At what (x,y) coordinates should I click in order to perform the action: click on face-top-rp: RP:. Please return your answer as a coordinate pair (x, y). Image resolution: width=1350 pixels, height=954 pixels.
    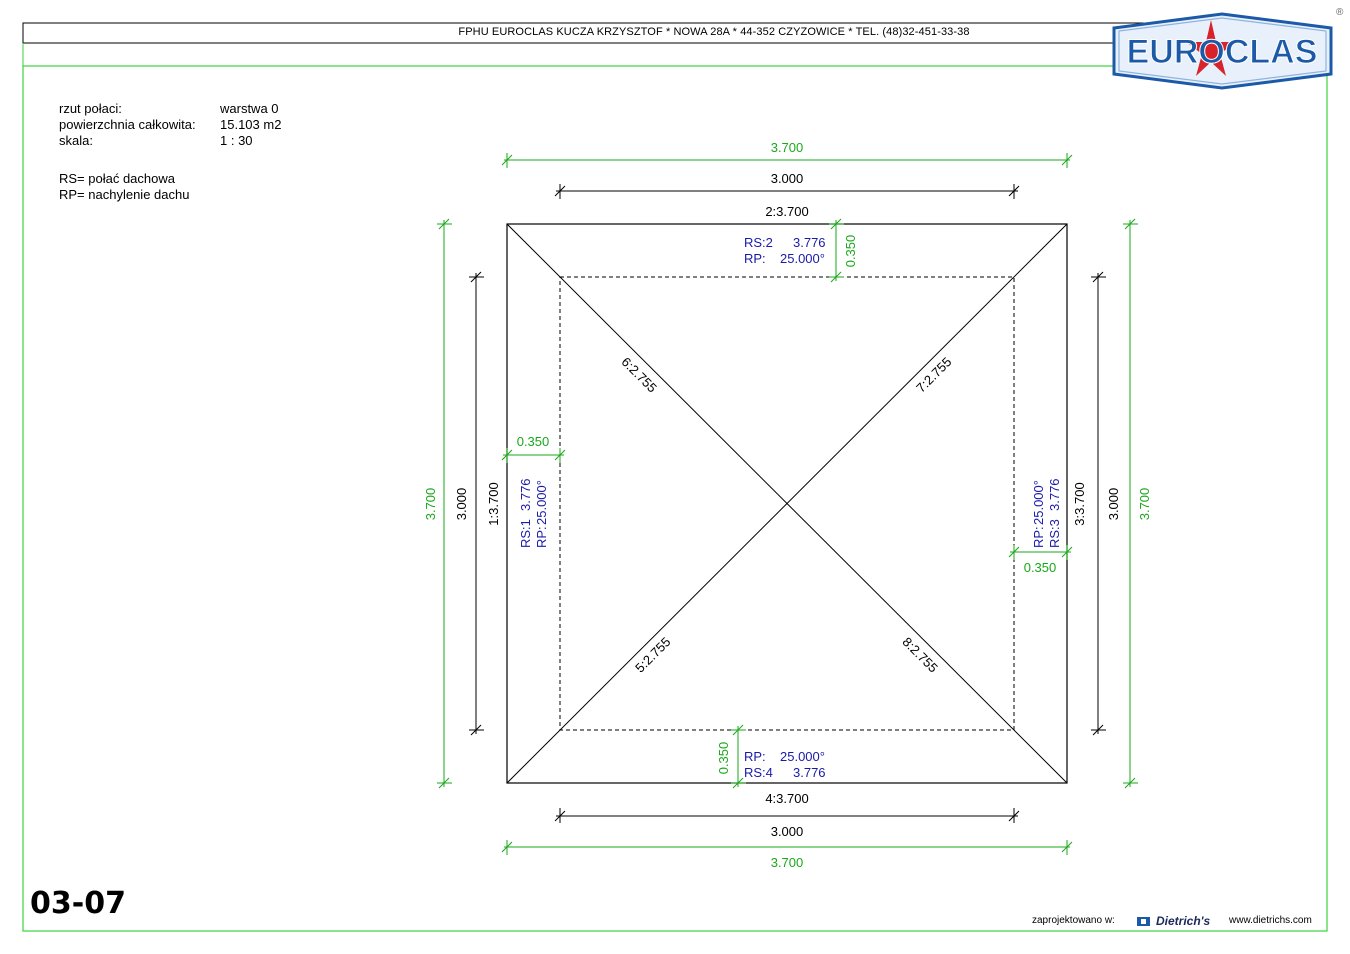
    Looking at the image, I should click on (755, 258).